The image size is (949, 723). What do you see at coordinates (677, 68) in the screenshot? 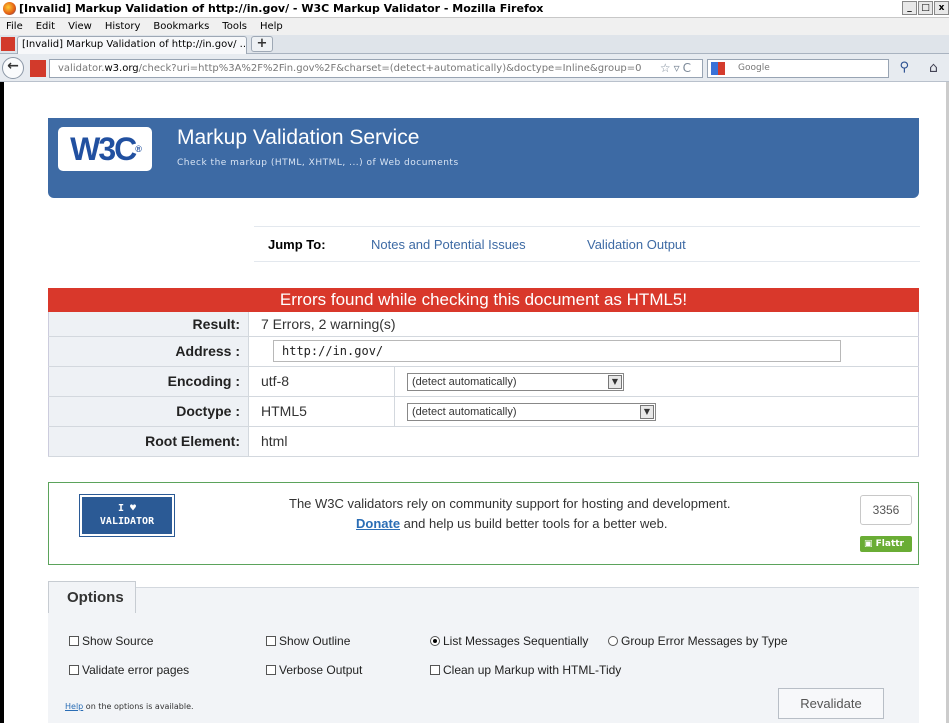
I see `bookmark-star-icon: ☆▿C` at bounding box center [677, 68].